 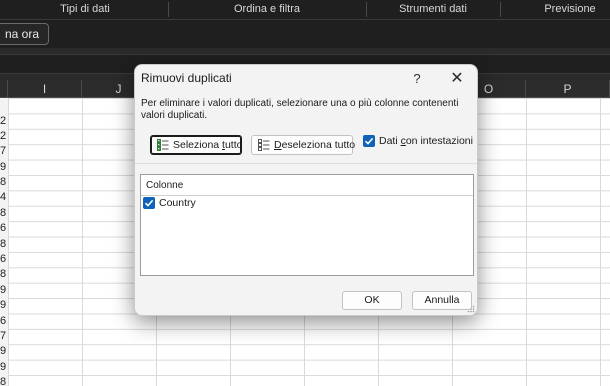 I want to click on column-header-p: P, so click(x=568, y=89).